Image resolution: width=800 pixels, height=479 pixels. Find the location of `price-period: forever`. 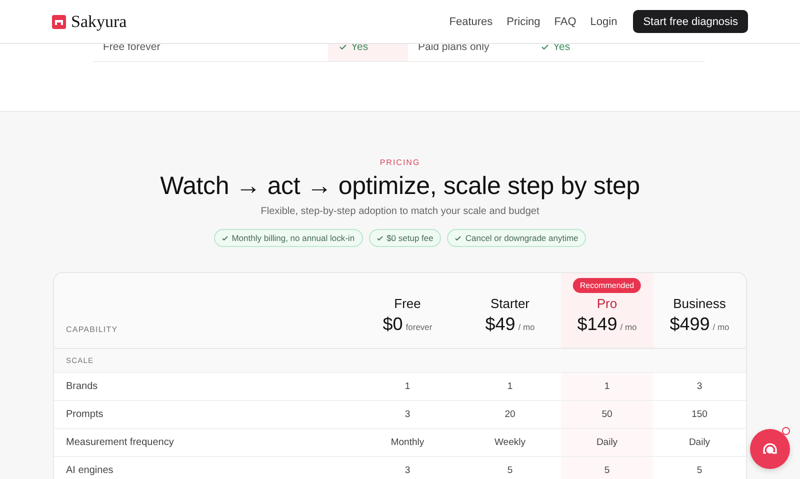

price-period: forever is located at coordinates (419, 327).